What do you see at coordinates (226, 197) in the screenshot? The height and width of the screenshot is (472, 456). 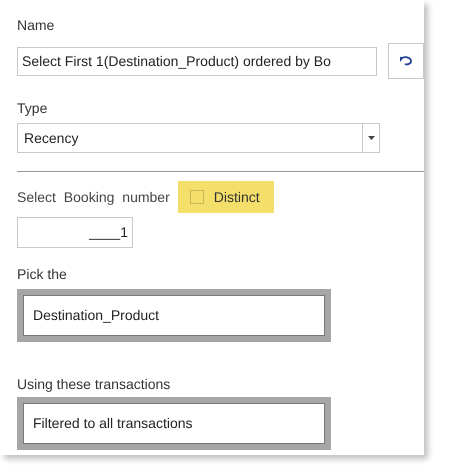 I see `distinct-checkbox: Distinct` at bounding box center [226, 197].